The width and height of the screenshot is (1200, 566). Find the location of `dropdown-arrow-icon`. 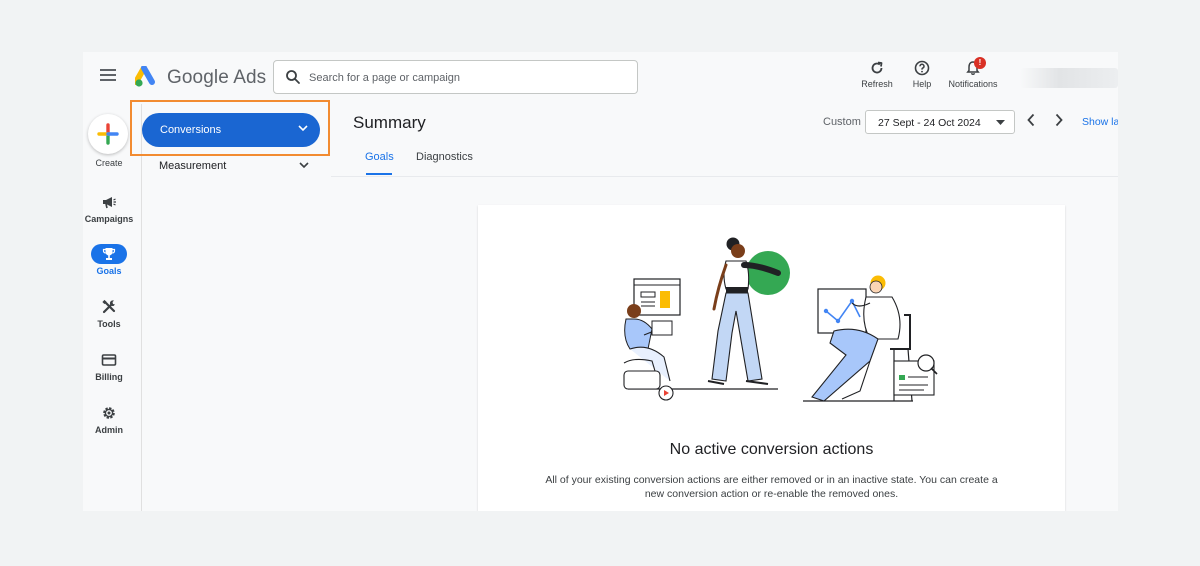

dropdown-arrow-icon is located at coordinates (1000, 122).